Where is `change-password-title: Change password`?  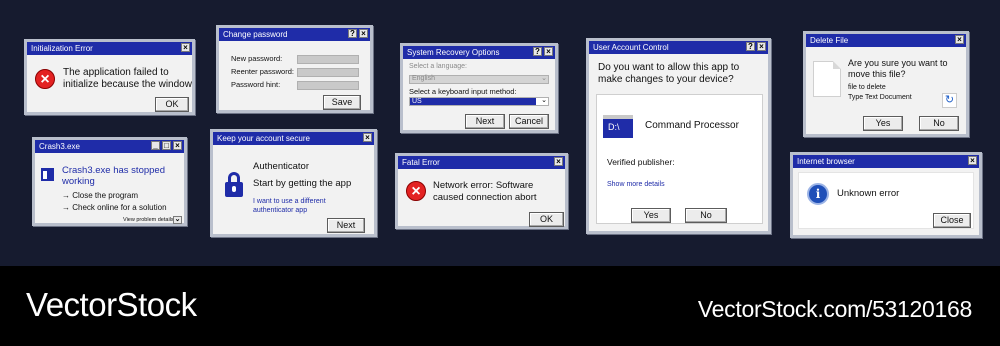
change-password-title: Change password is located at coordinates (255, 34).